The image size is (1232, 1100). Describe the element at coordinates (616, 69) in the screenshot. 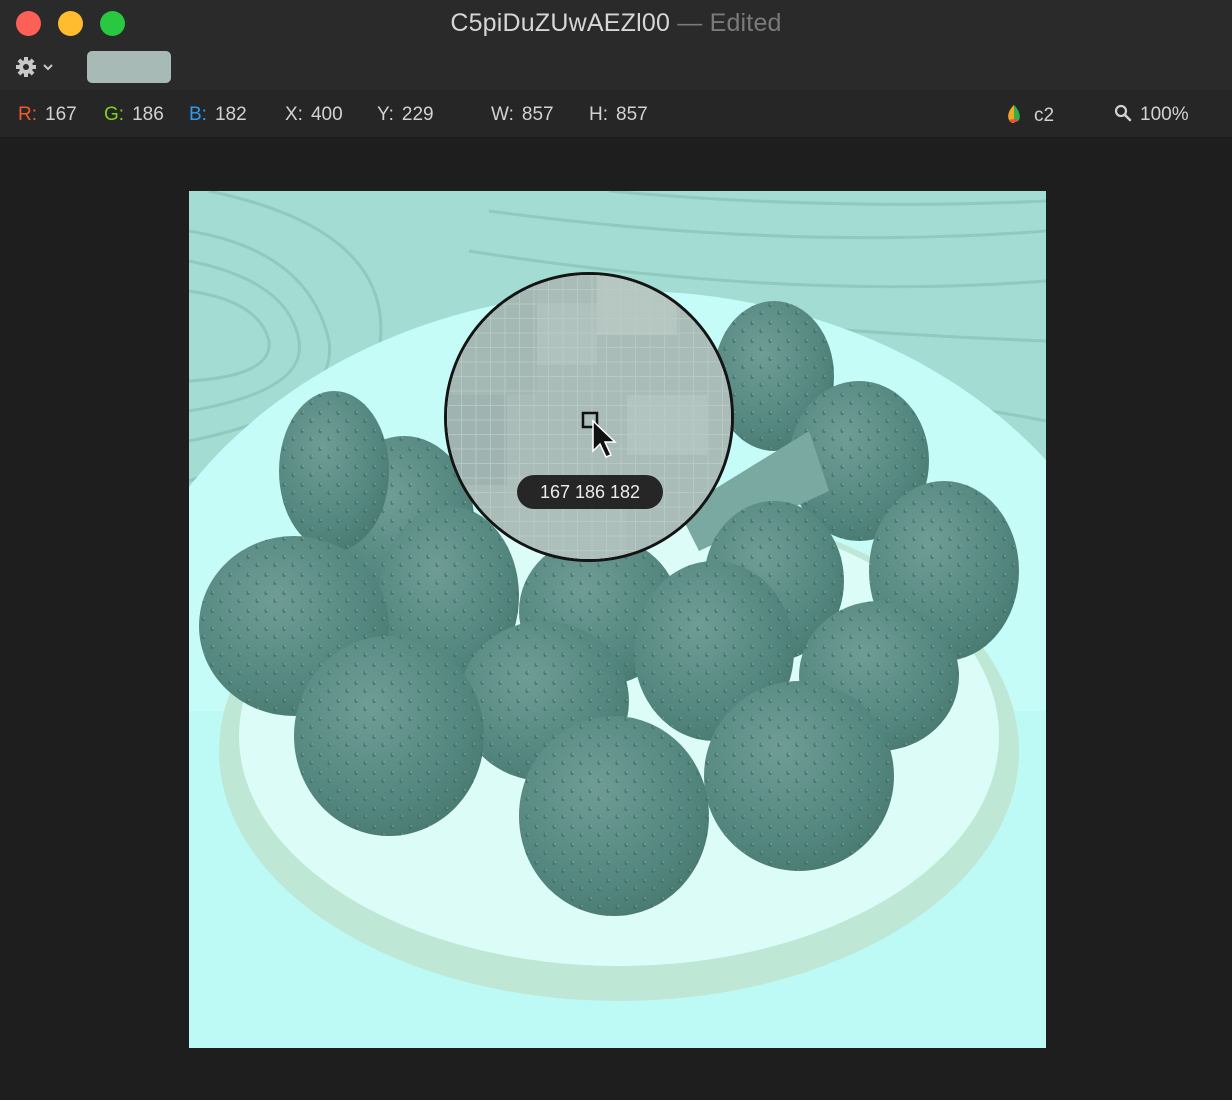

I see `toolbar` at that location.